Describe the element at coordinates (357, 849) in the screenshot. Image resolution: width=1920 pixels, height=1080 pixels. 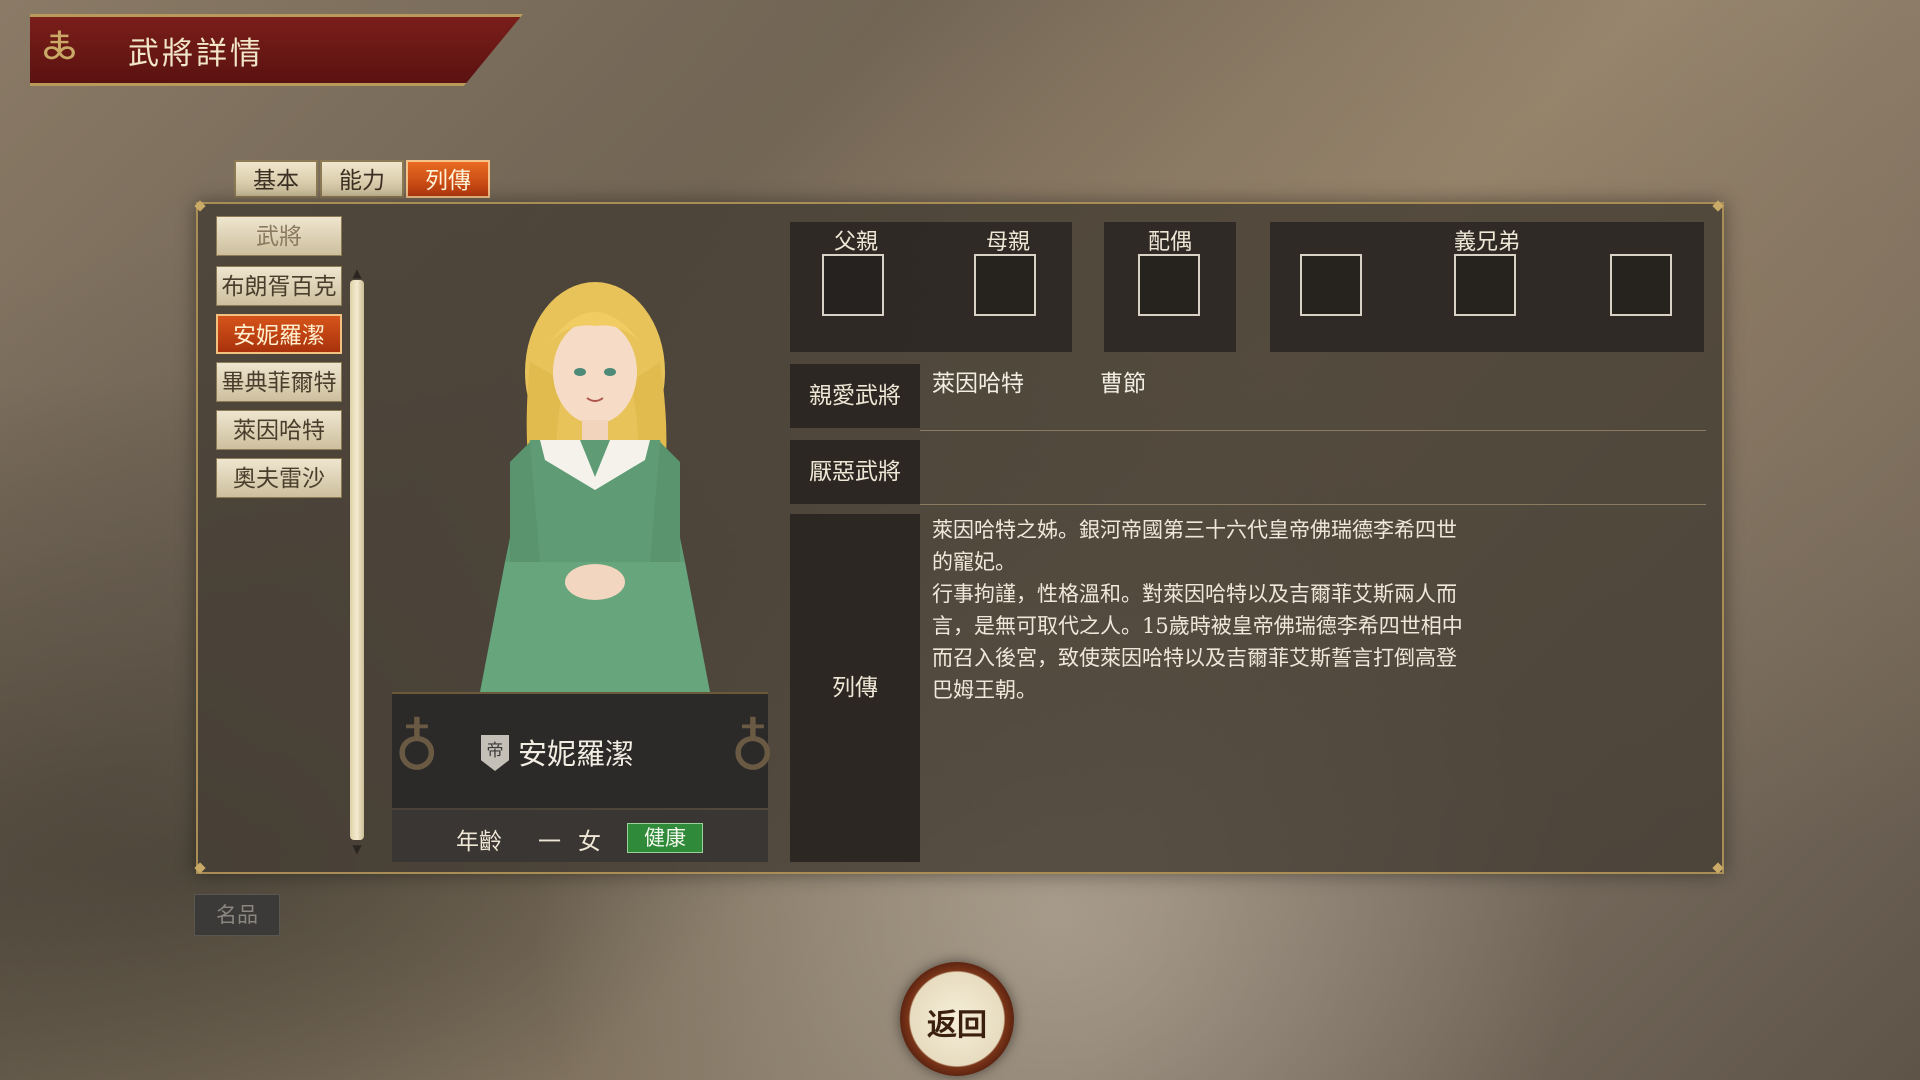
I see `scroll-down-arrow-icon: ▼` at that location.